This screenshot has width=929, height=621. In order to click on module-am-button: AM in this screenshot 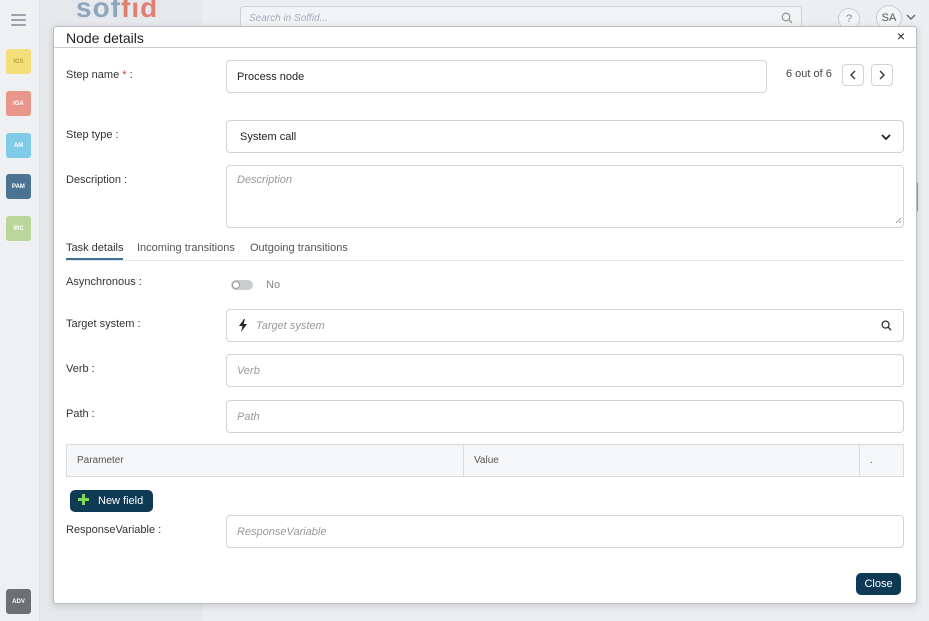, I will do `click(18, 145)`.